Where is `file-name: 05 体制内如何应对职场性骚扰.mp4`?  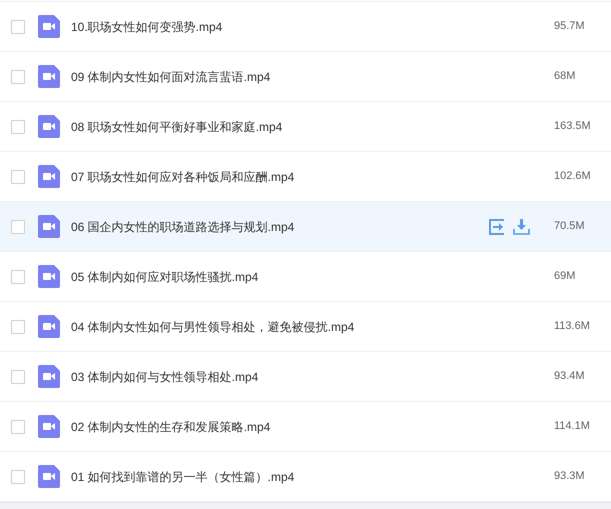
file-name: 05 体制内如何应对职场性骚扰.mp4 is located at coordinates (164, 277).